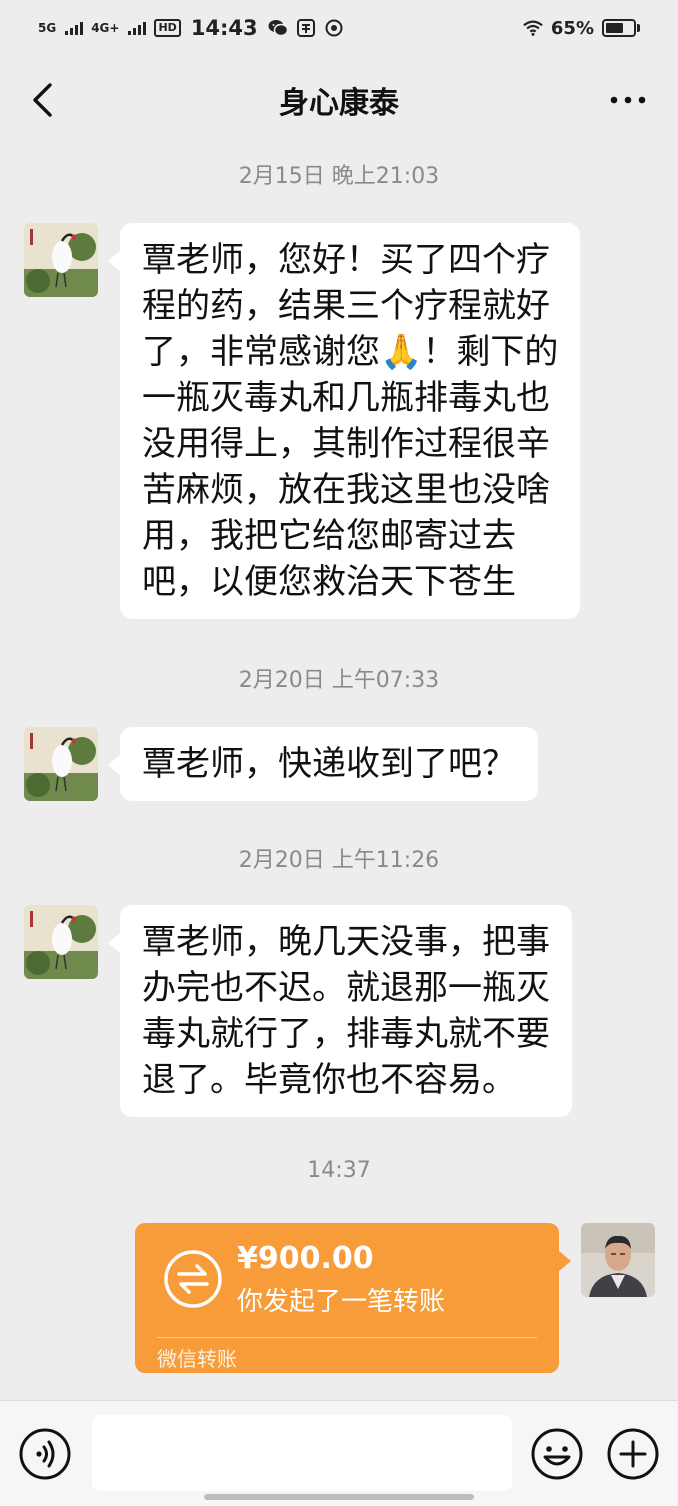  Describe the element at coordinates (339, 860) in the screenshot. I see `message-timestamp: 2月20日 上午11:26` at that location.